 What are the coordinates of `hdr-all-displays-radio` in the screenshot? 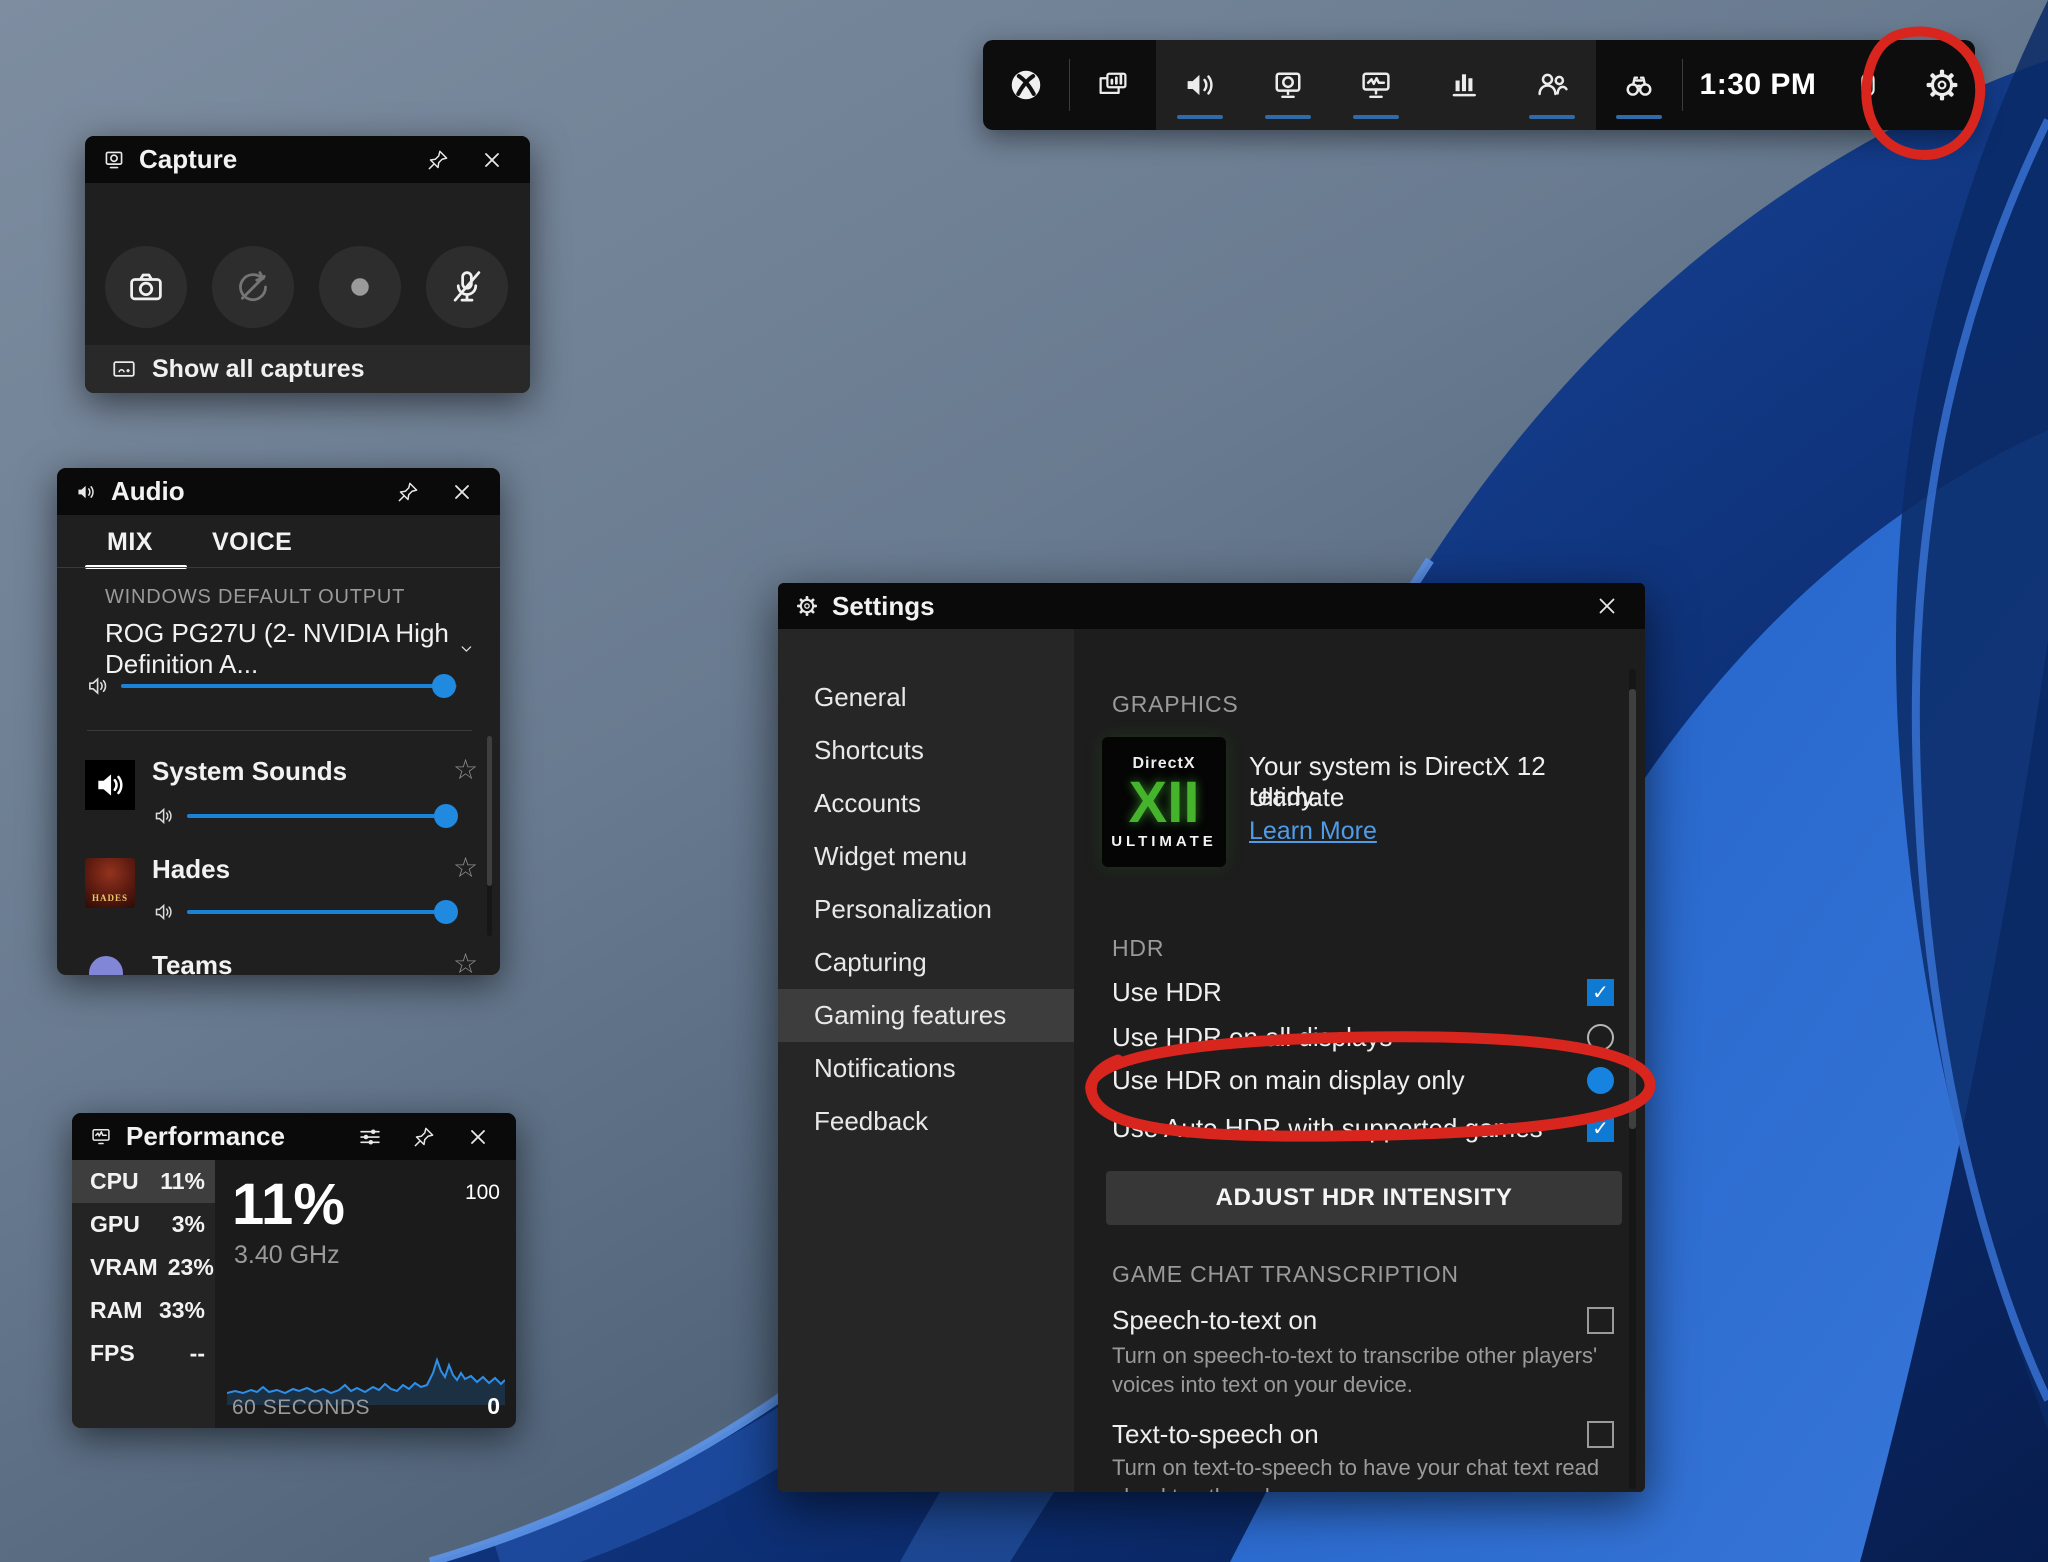 It's located at (1600, 1037).